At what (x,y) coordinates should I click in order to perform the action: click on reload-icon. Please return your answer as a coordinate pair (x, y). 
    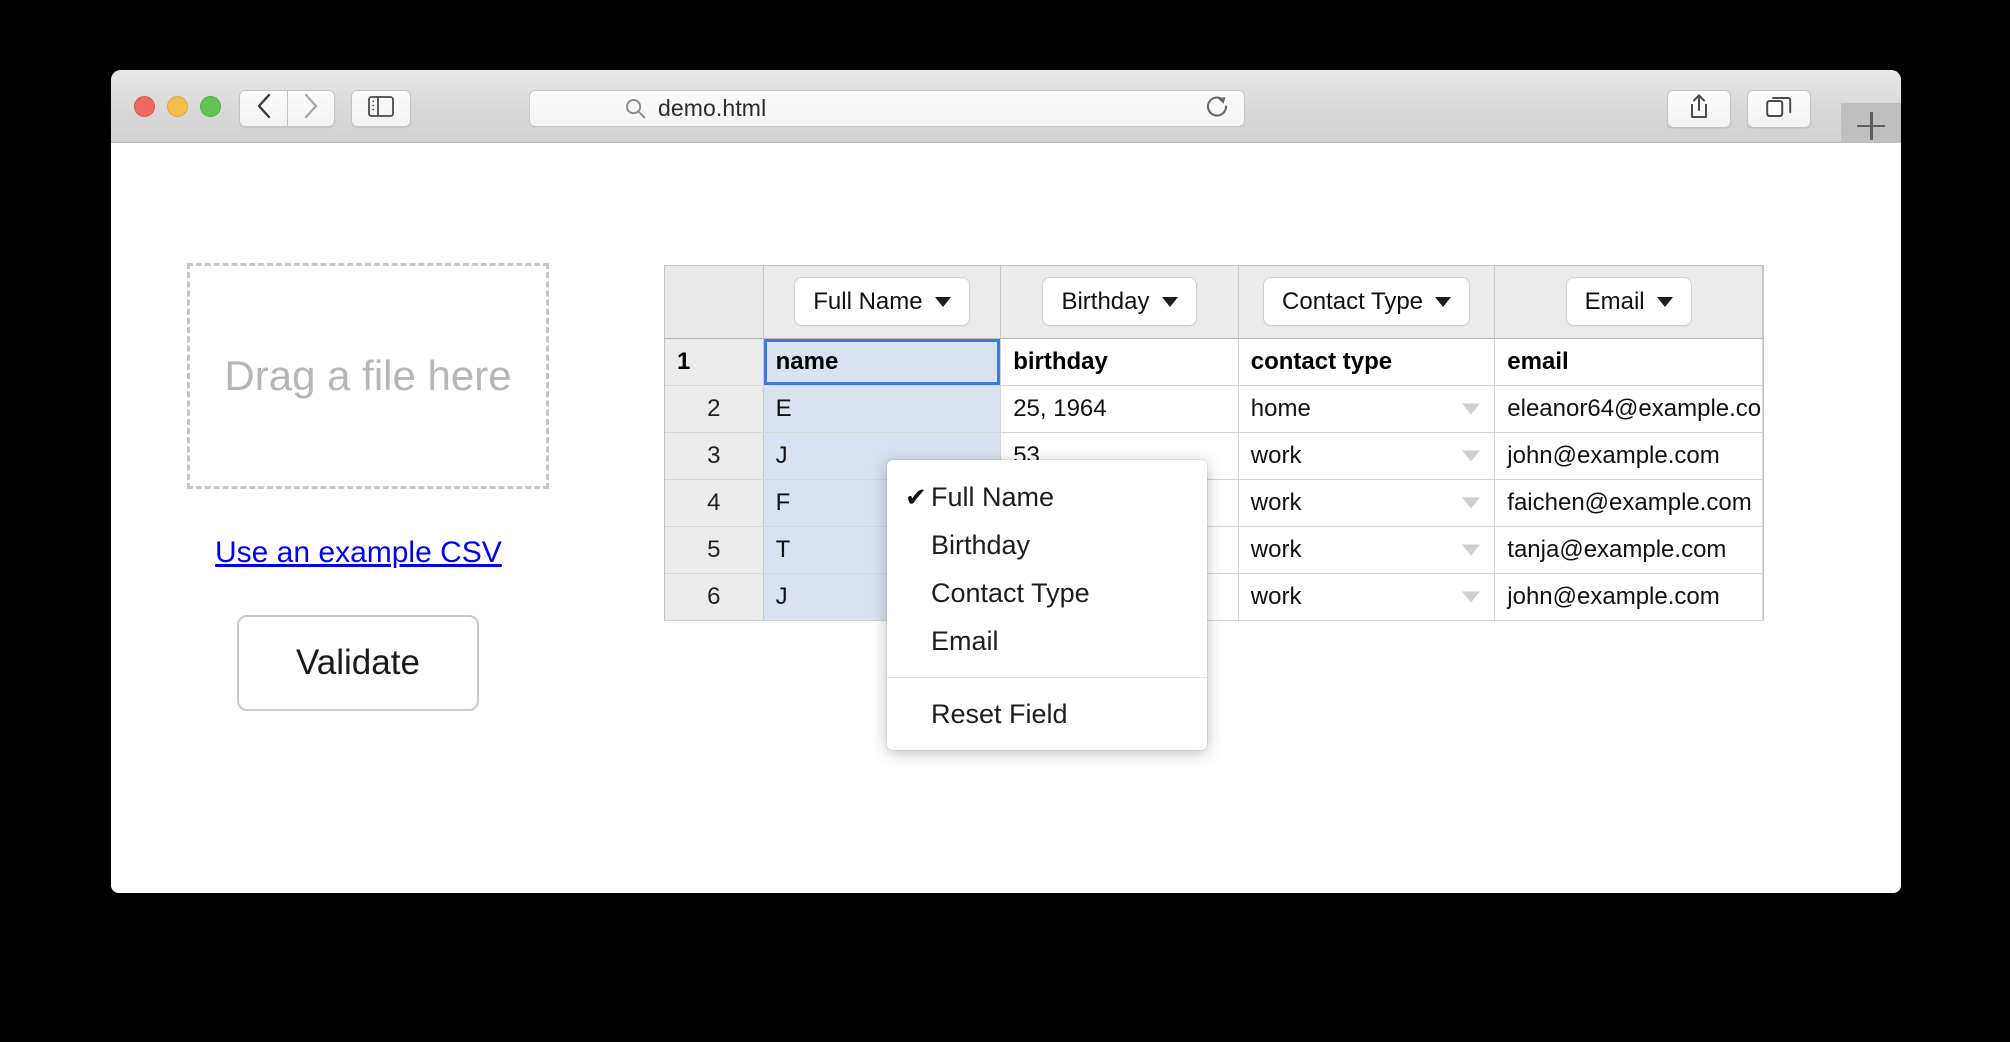
    Looking at the image, I should click on (1217, 108).